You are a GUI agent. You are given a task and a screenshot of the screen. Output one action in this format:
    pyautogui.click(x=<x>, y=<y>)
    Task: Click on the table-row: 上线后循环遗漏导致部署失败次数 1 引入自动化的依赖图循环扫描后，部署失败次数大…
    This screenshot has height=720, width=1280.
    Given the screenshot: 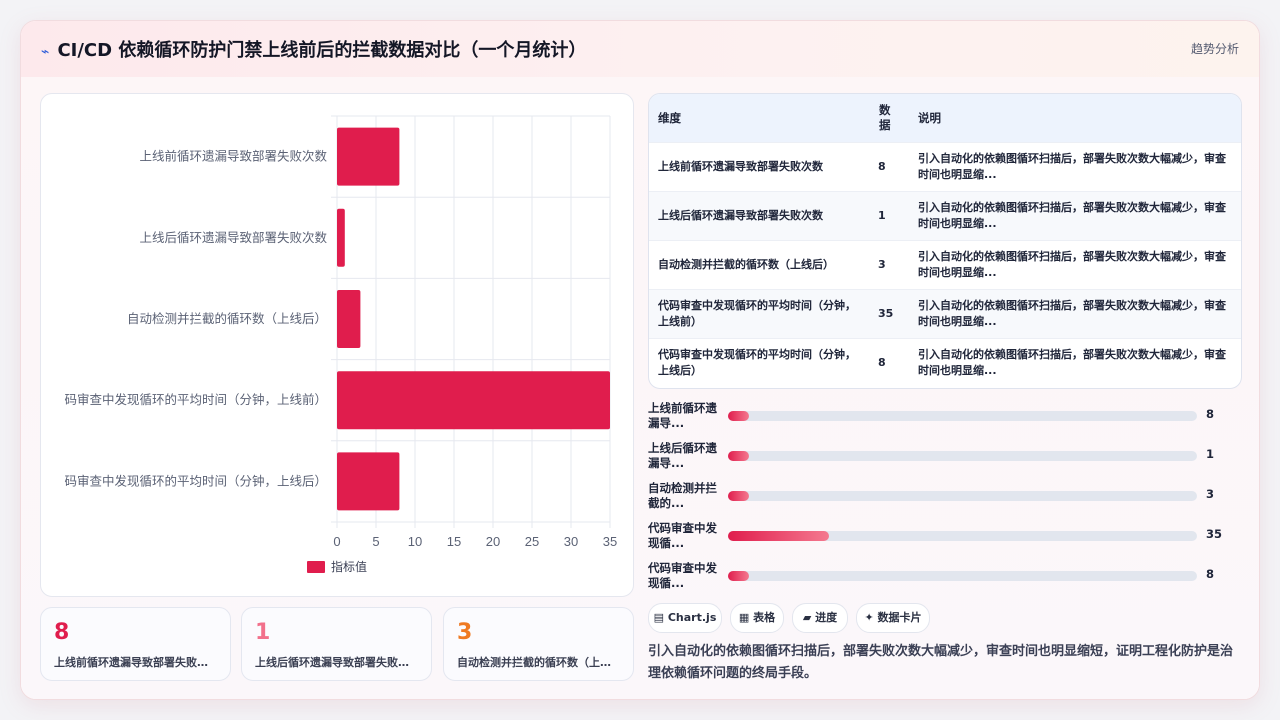 What is the action you would take?
    pyautogui.click(x=945, y=216)
    